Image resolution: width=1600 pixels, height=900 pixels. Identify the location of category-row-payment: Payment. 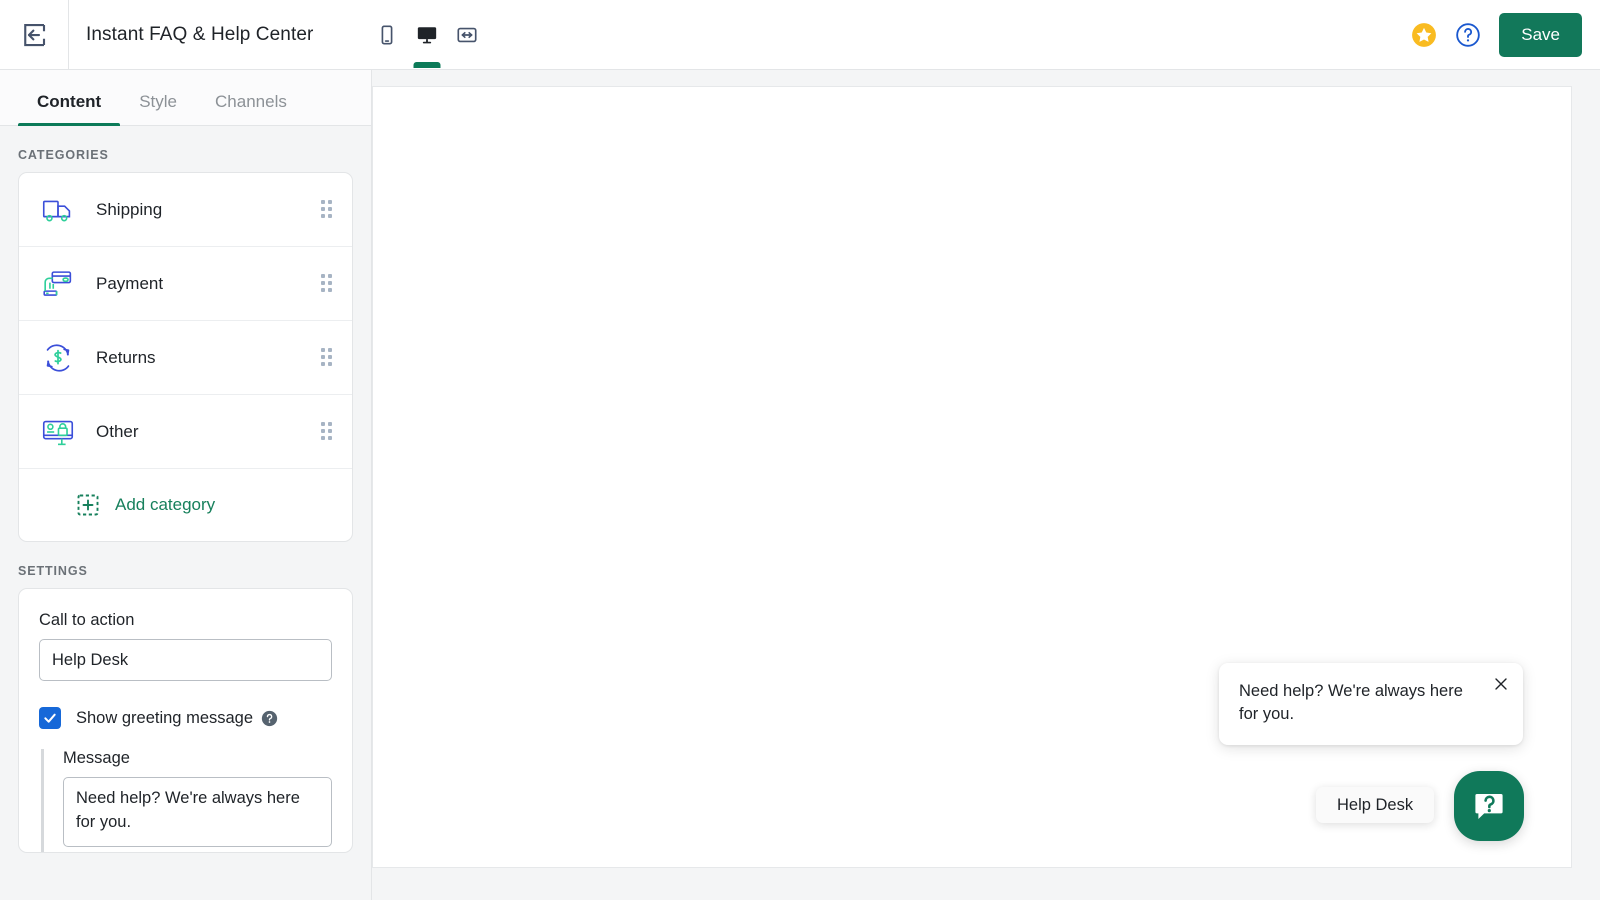
(185, 284).